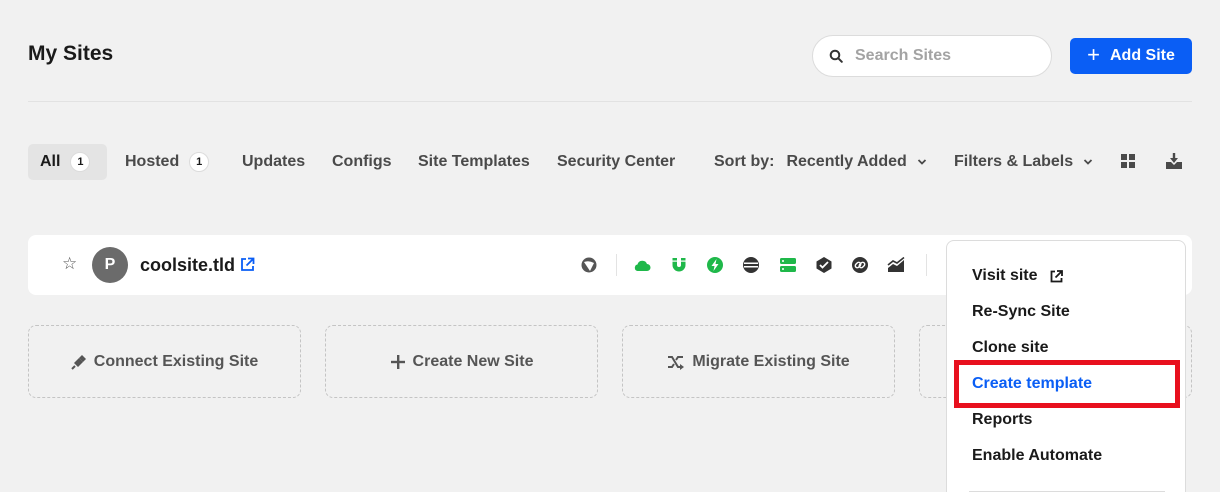 Image resolution: width=1220 pixels, height=492 pixels. What do you see at coordinates (1021, 312) in the screenshot?
I see `menu-resync-site: Re-Sync Site` at bounding box center [1021, 312].